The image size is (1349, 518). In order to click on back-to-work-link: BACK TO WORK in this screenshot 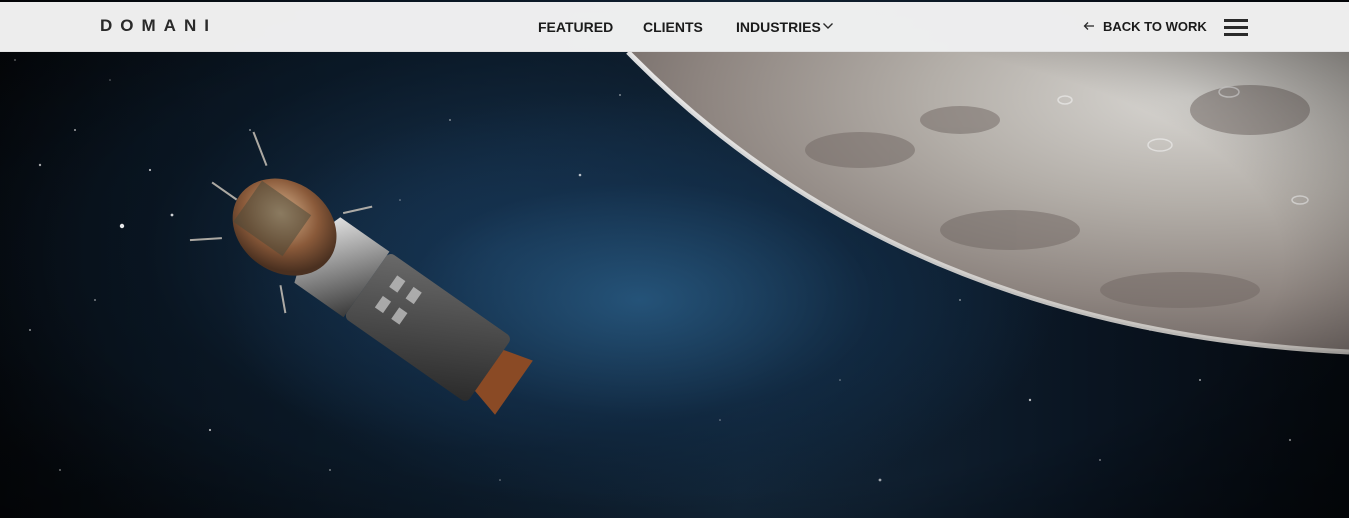, I will do `click(1145, 28)`.